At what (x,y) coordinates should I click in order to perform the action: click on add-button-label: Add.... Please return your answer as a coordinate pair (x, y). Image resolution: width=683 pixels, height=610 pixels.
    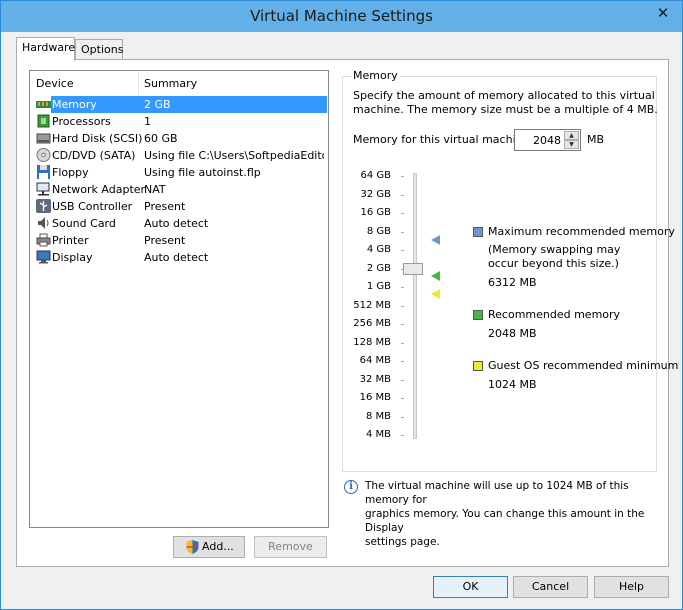
    Looking at the image, I should click on (218, 546).